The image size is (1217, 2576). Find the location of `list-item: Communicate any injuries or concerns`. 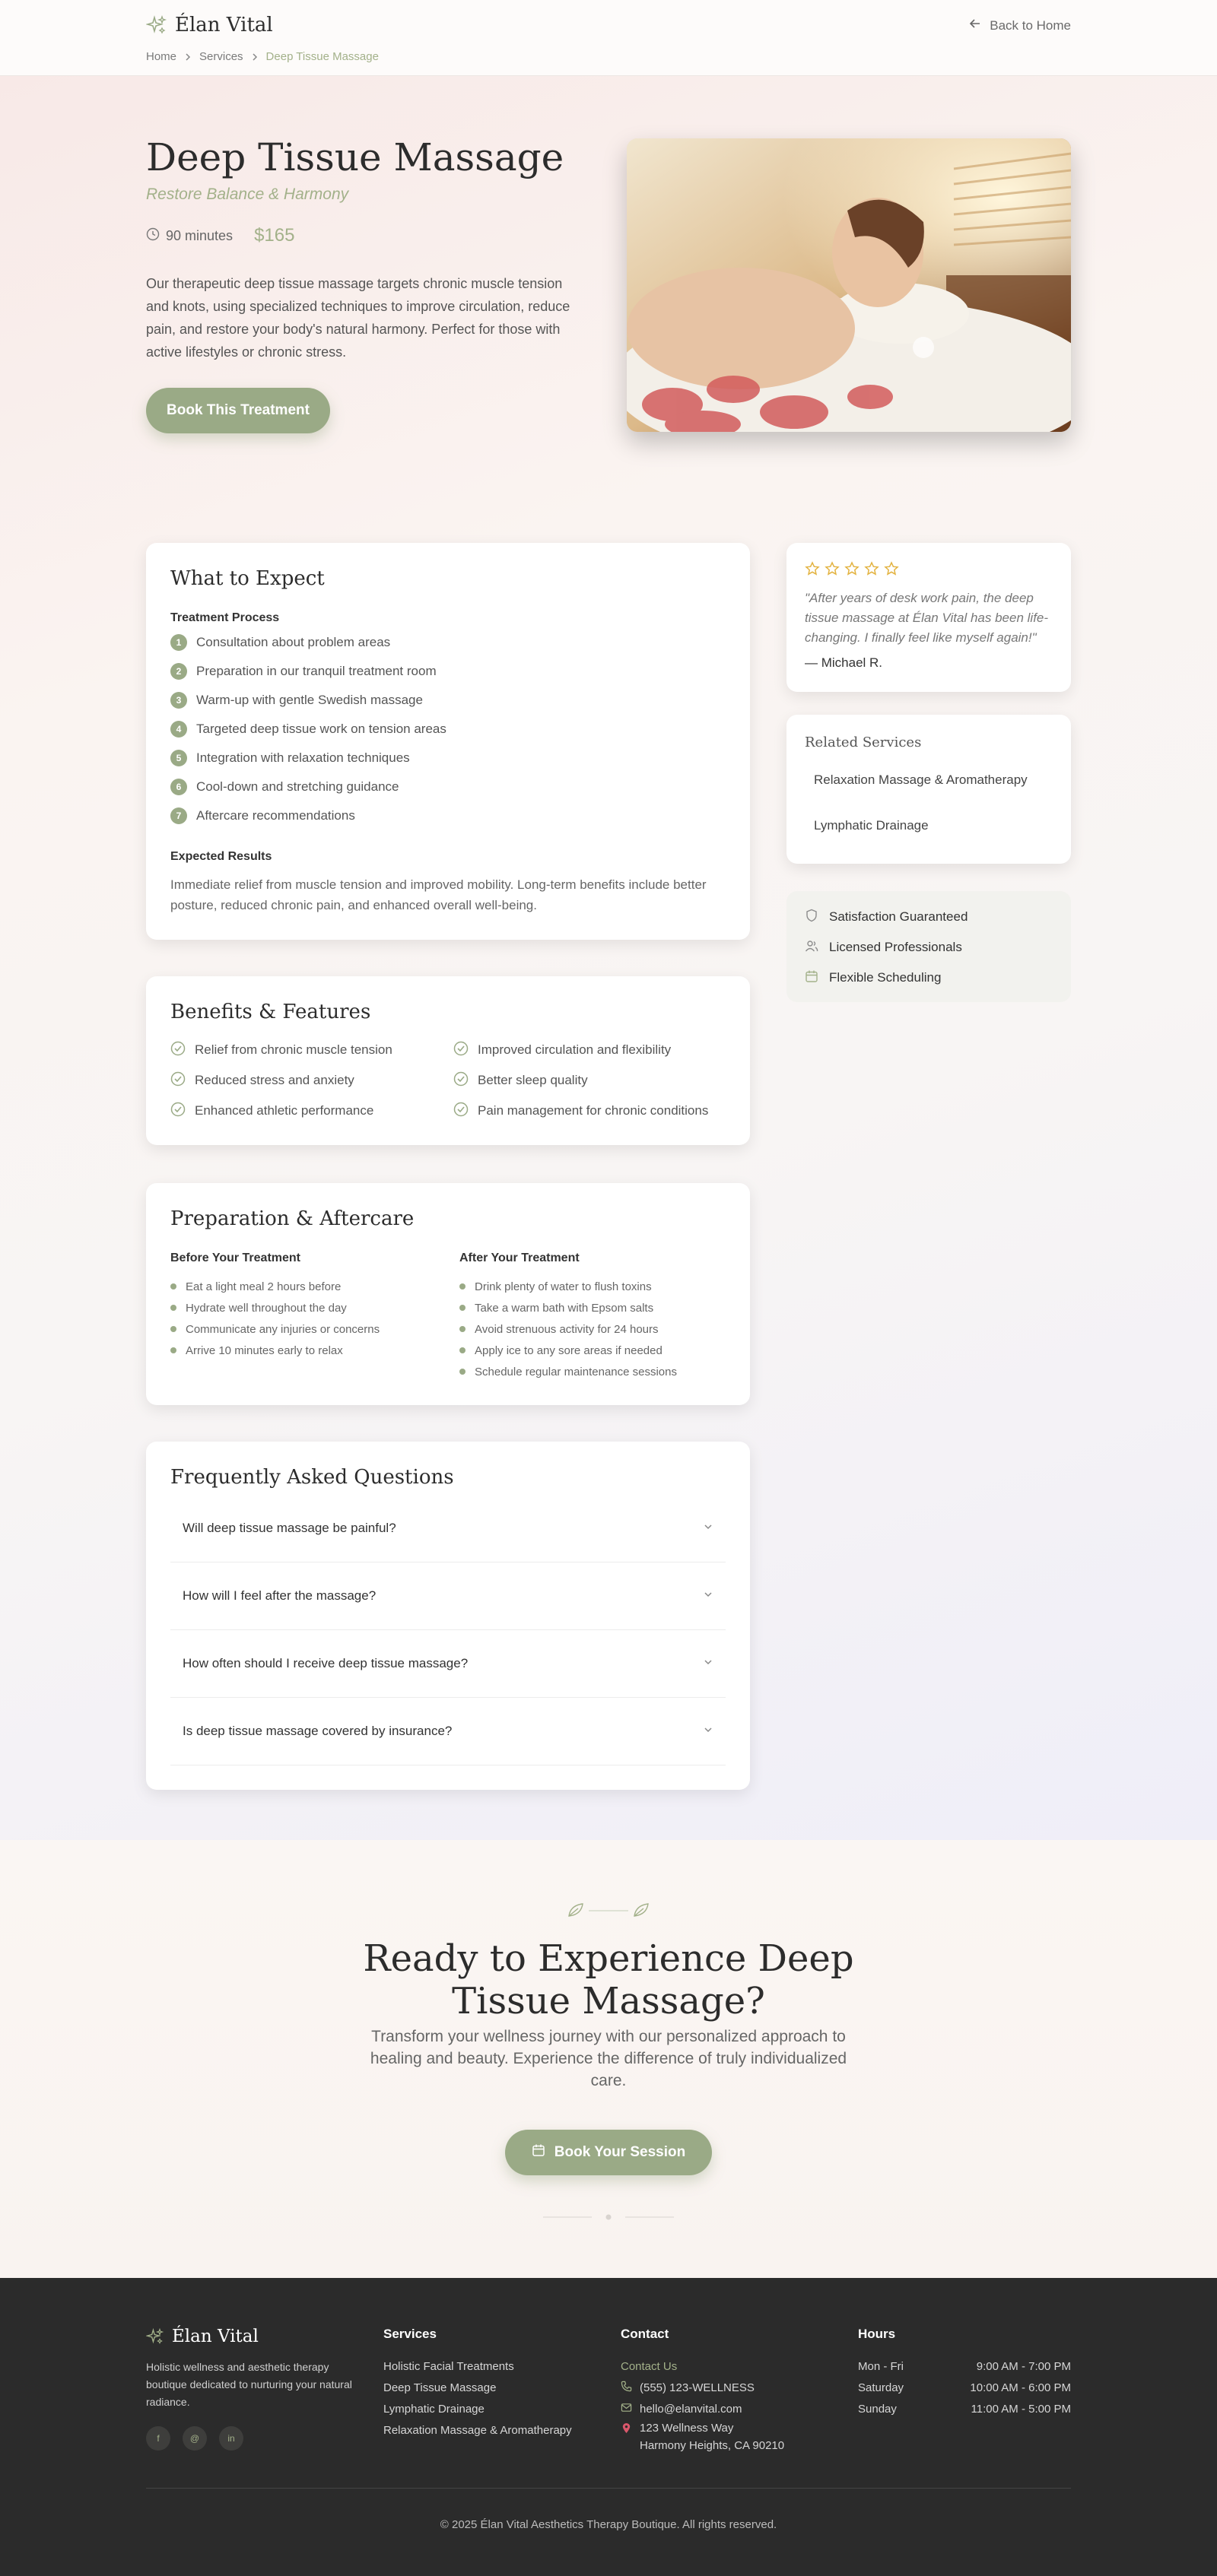

list-item: Communicate any injuries or concerns is located at coordinates (314, 1329).